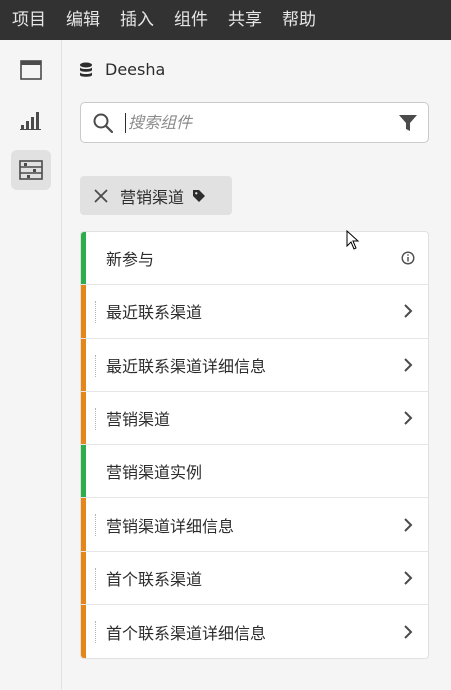 The image size is (451, 690). I want to click on panels-button, so click(31, 70).